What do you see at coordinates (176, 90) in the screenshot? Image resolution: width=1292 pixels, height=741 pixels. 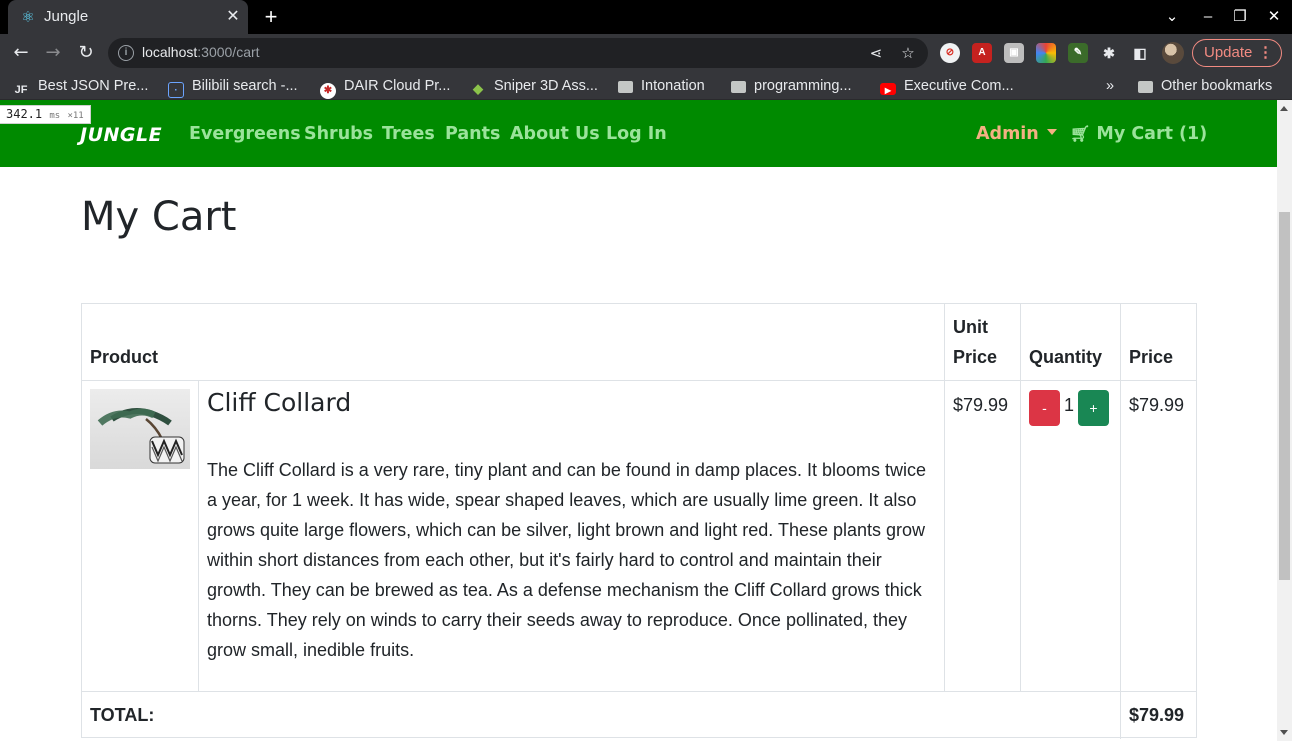 I see `bilibili-icon: ·` at bounding box center [176, 90].